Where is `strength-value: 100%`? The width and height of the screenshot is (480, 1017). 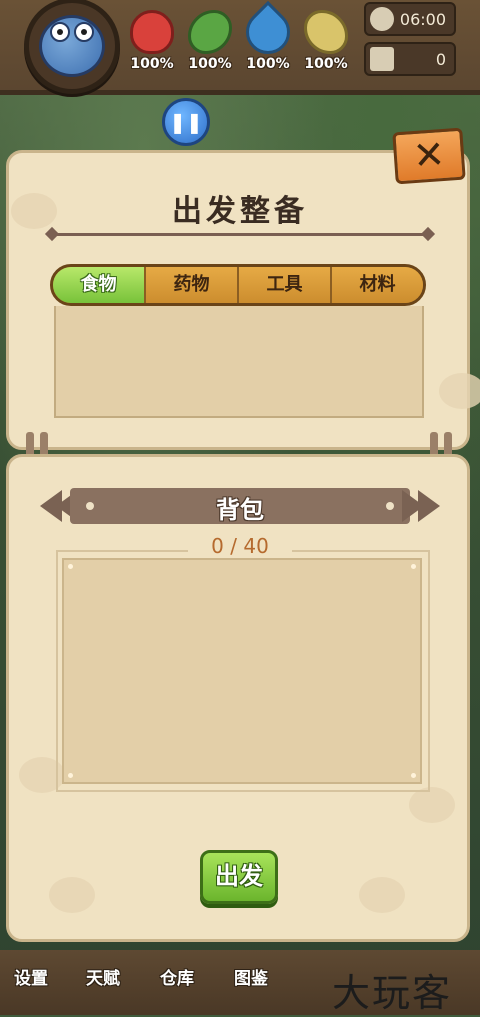 strength-value: 100% is located at coordinates (326, 64).